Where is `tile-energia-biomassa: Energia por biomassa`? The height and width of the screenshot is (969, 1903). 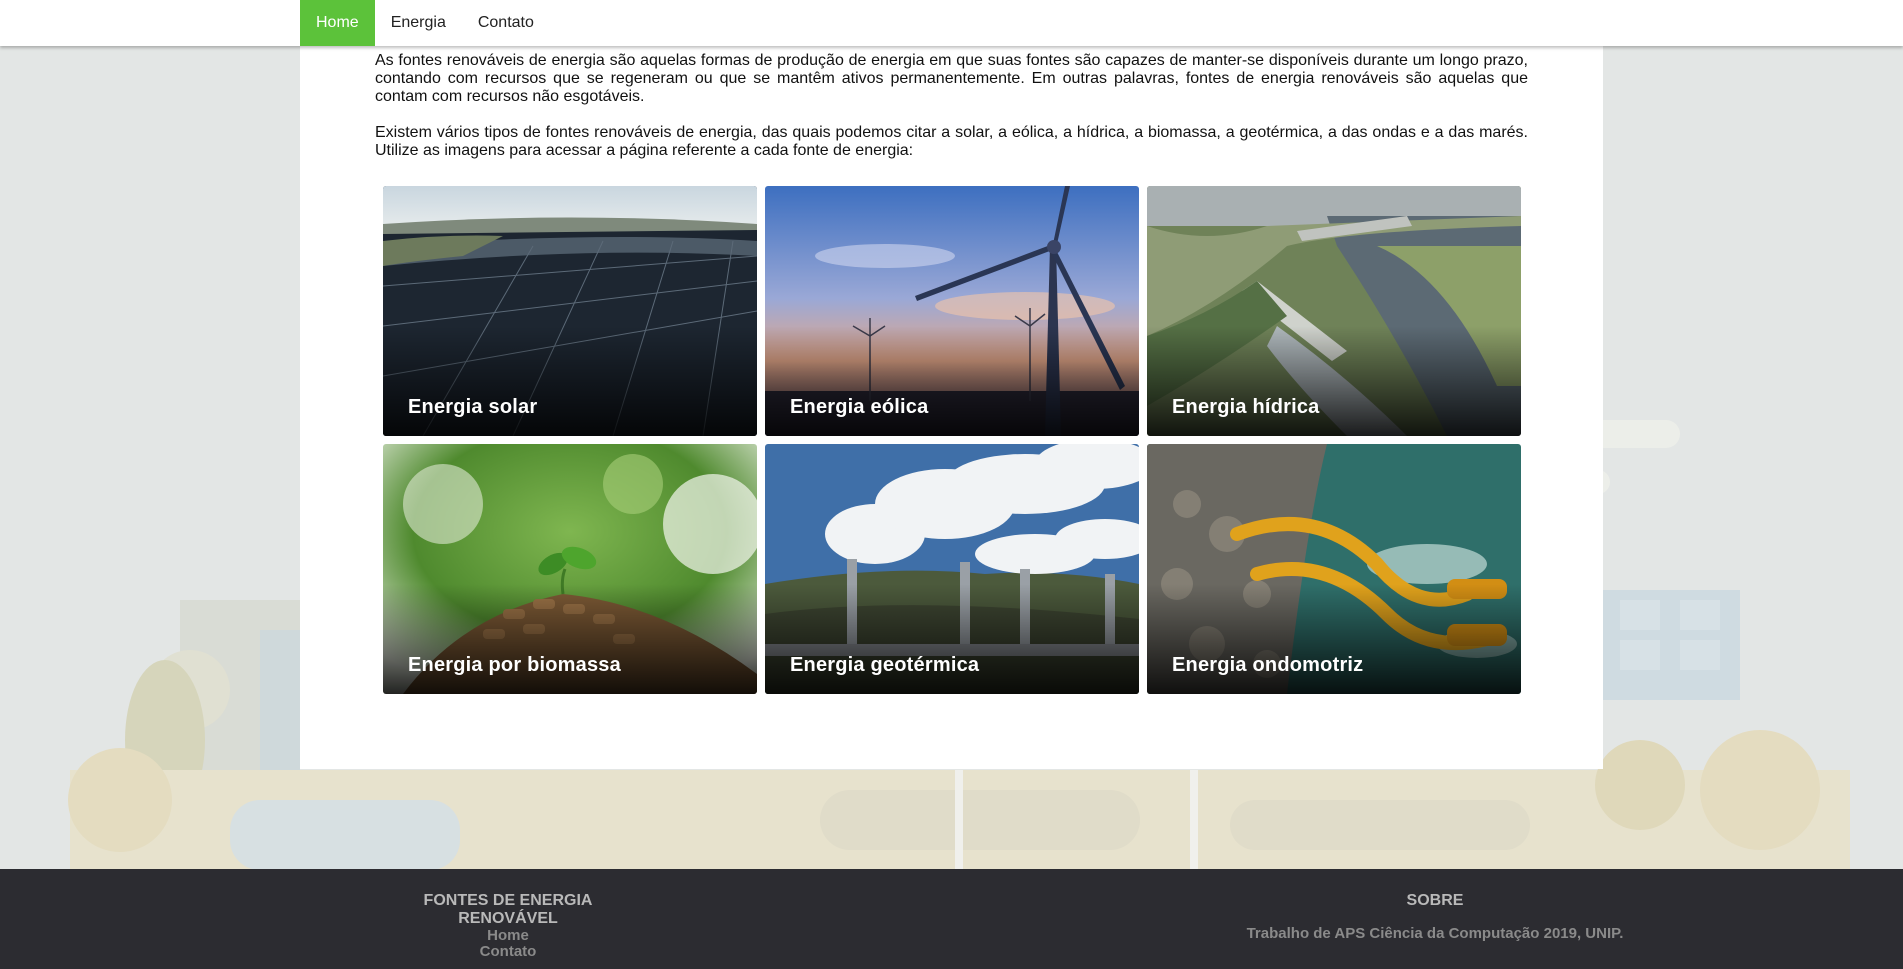 tile-energia-biomassa: Energia por biomassa is located at coordinates (570, 569).